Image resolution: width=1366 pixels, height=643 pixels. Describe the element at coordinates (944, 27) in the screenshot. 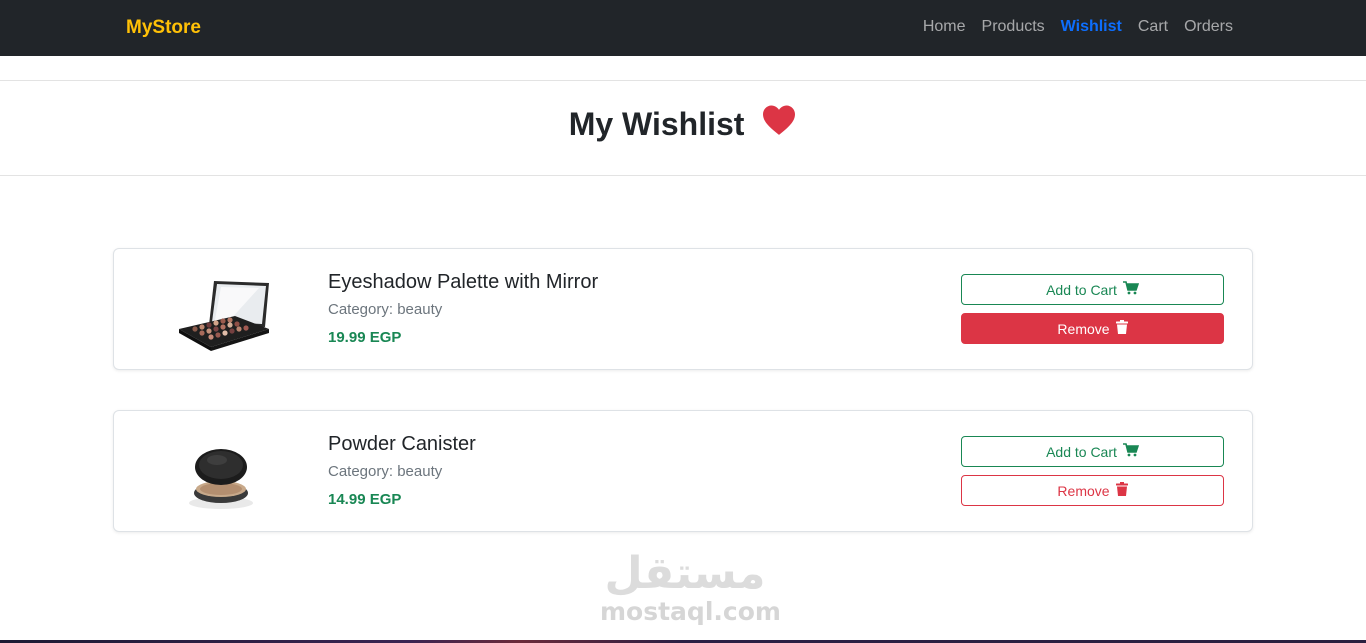

I see `nav-home: Home` at that location.